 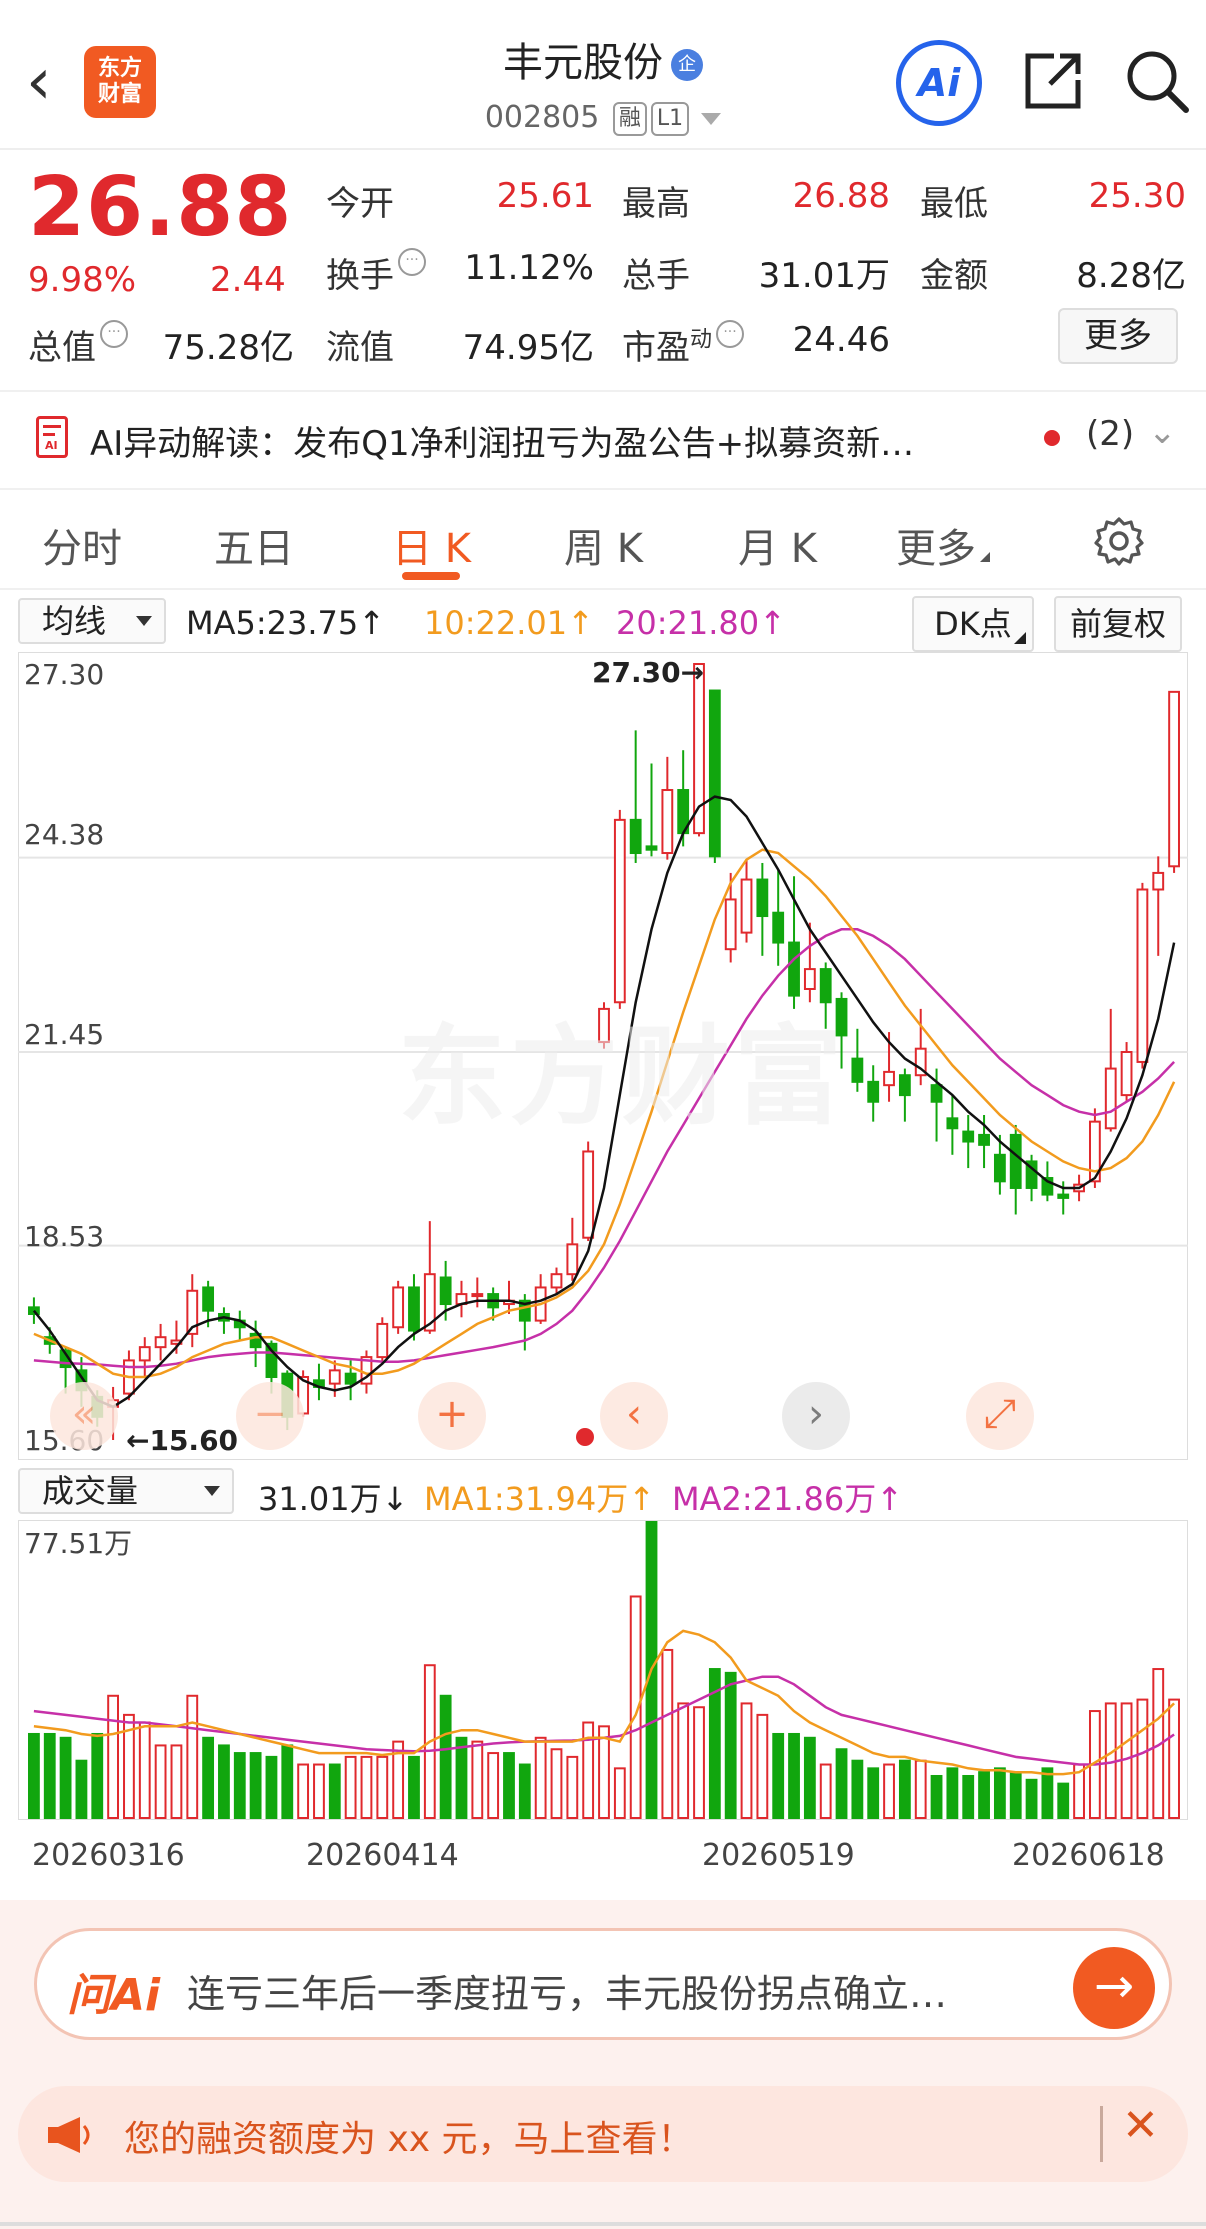 What do you see at coordinates (64, 1236) in the screenshot?
I see `y-axis-label: 18.53` at bounding box center [64, 1236].